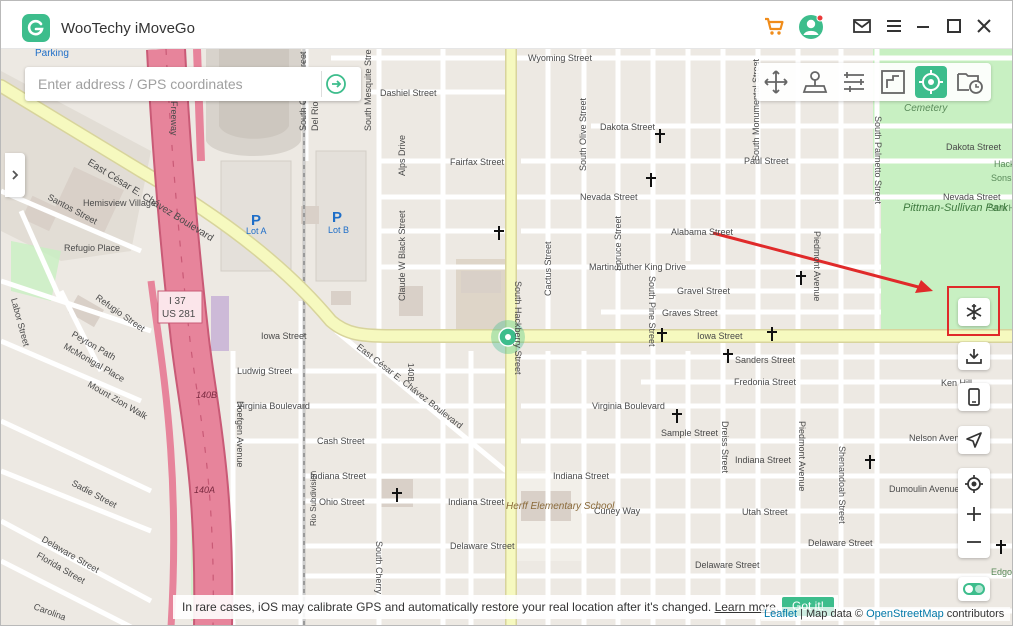 Image resolution: width=1013 pixels, height=626 pixels. I want to click on map-label: Lot A, so click(256, 231).